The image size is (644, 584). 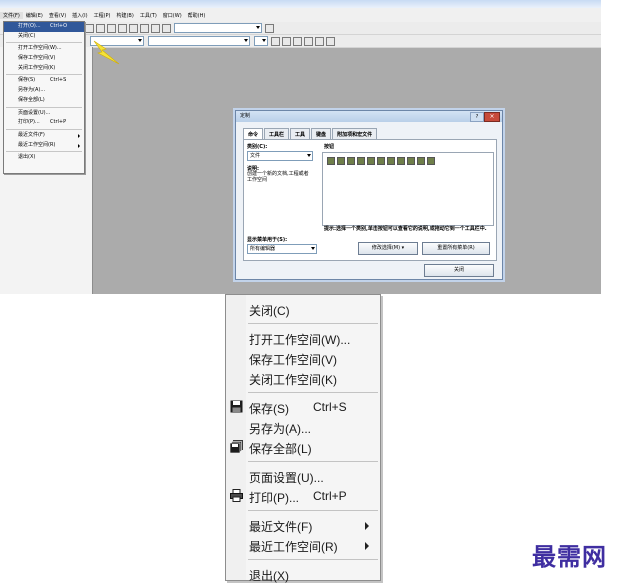 What do you see at coordinates (44, 158) in the screenshot?
I see `small-menu-item: 退出(X)` at bounding box center [44, 158].